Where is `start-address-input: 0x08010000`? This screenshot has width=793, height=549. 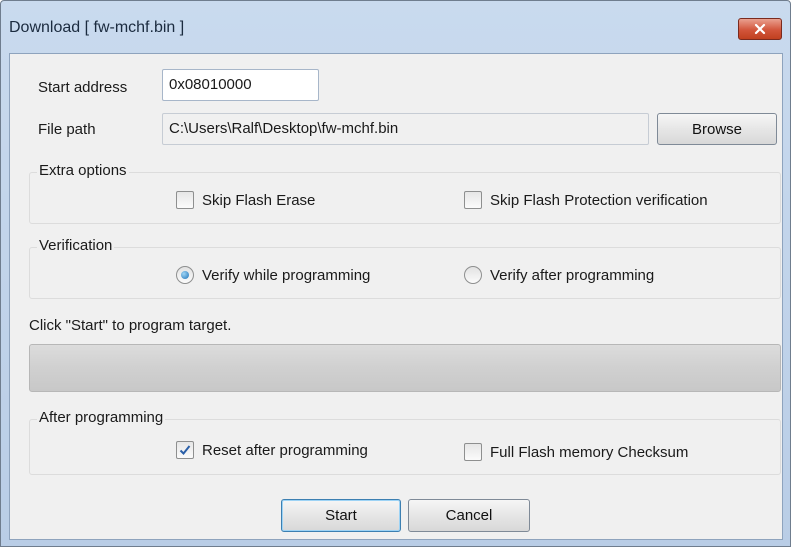
start-address-input: 0x08010000 is located at coordinates (240, 85).